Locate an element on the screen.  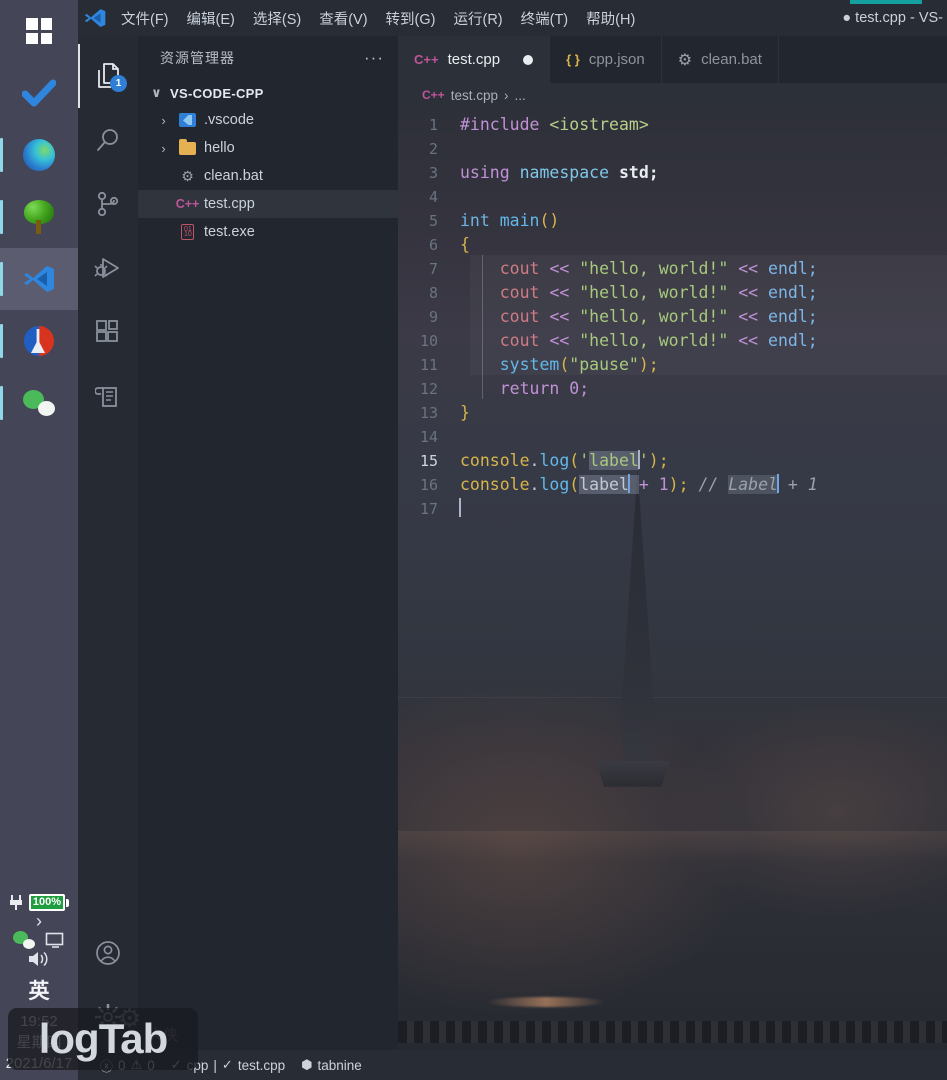
token-string: "hello, world!" is located at coordinates (654, 292).